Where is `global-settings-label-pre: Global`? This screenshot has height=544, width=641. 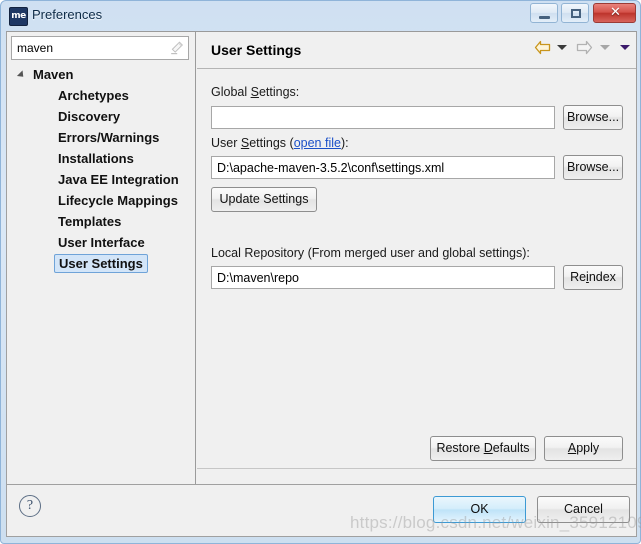 global-settings-label-pre: Global is located at coordinates (231, 92).